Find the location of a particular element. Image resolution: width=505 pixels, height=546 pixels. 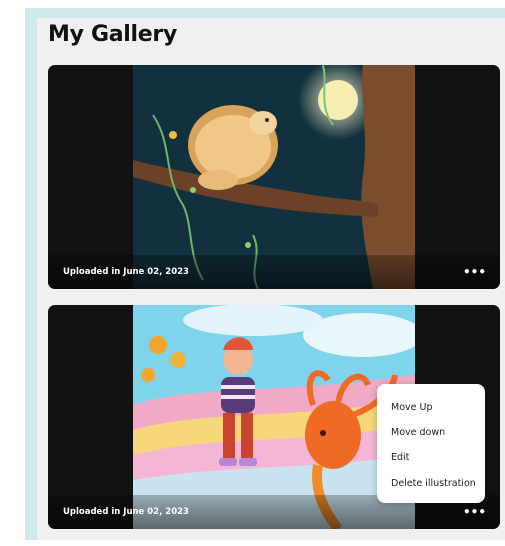

page-title: My Gallery is located at coordinates (112, 34).